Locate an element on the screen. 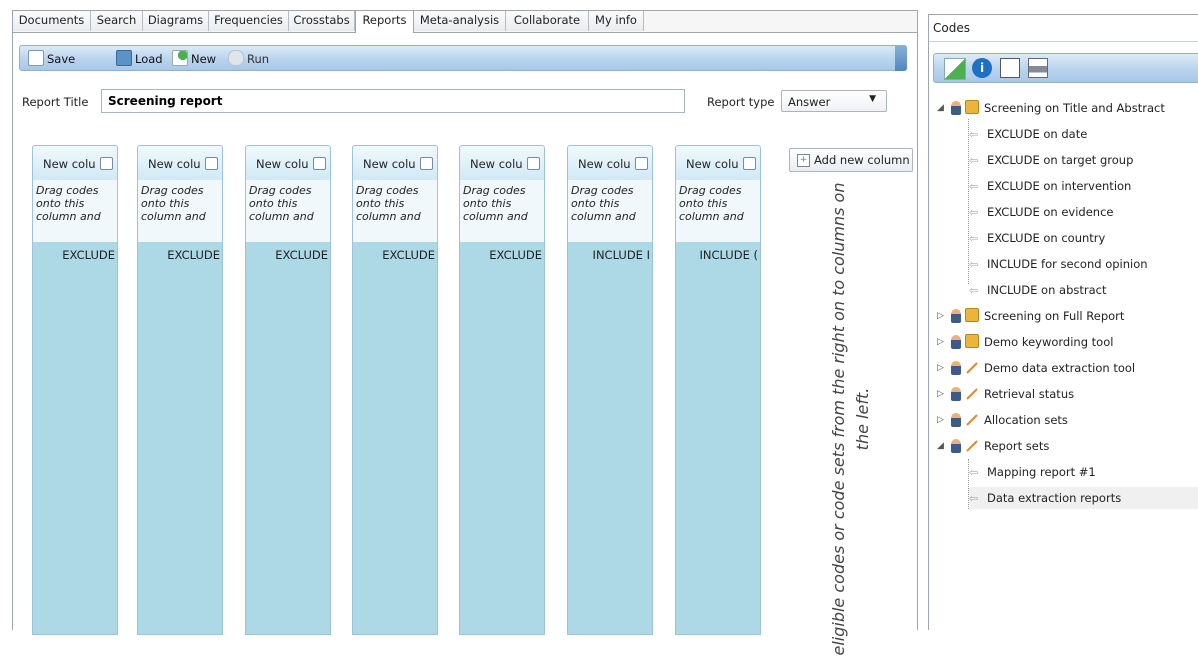  tree-label: INCLUDE for second opinion is located at coordinates (1067, 264).